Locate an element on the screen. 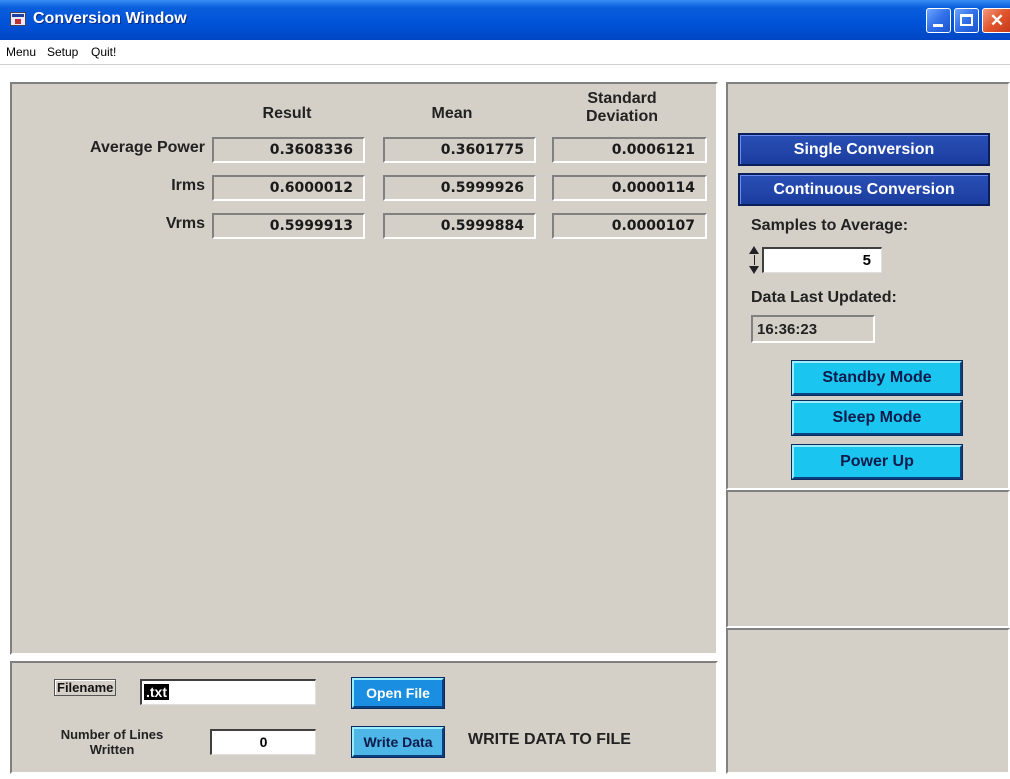  single-conversion-button: Single Conversion is located at coordinates (864, 149).